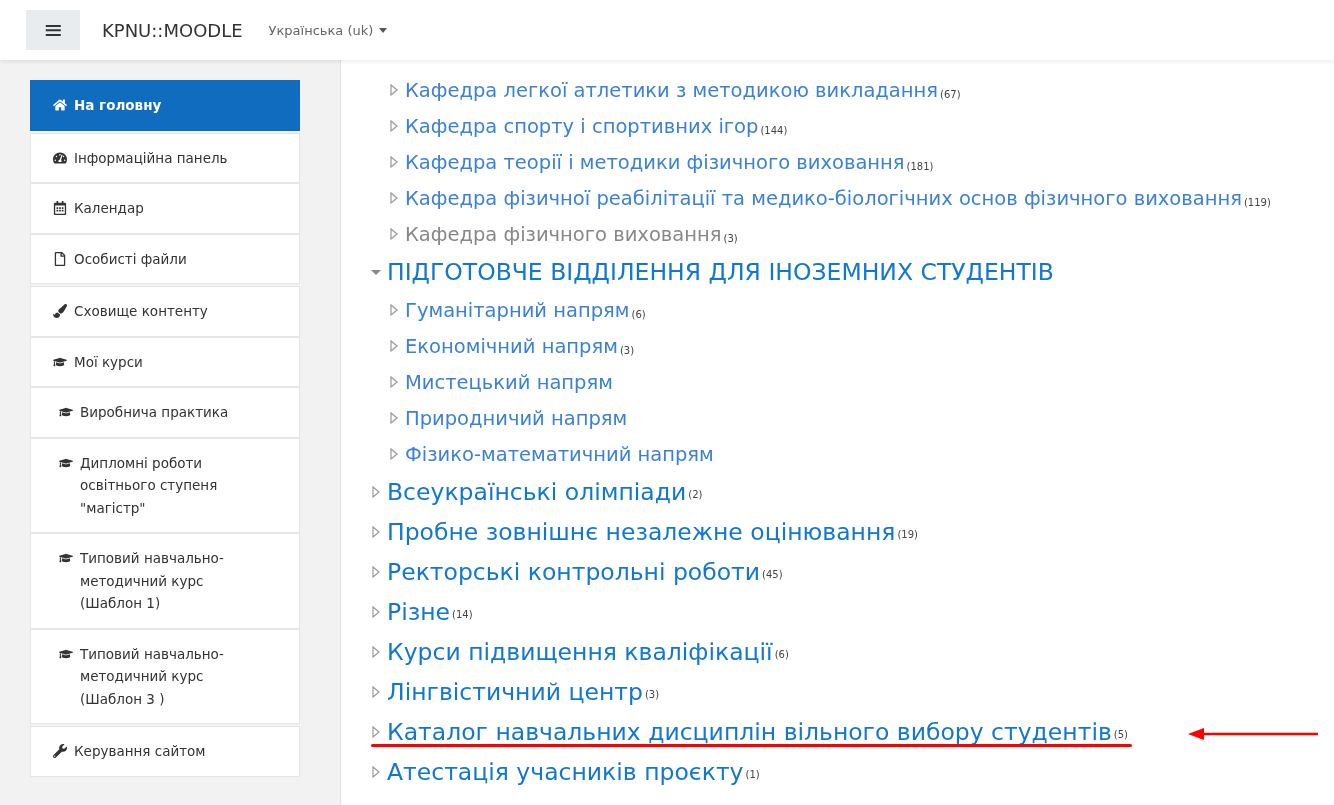  I want to click on language-menu: Українська (uk), so click(328, 30).